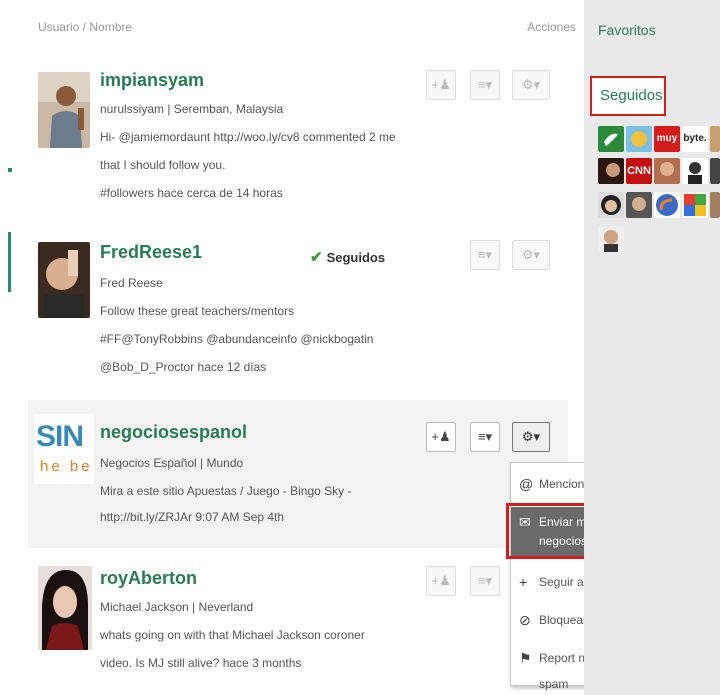  I want to click on followed-avatar-rss, so click(667, 205).